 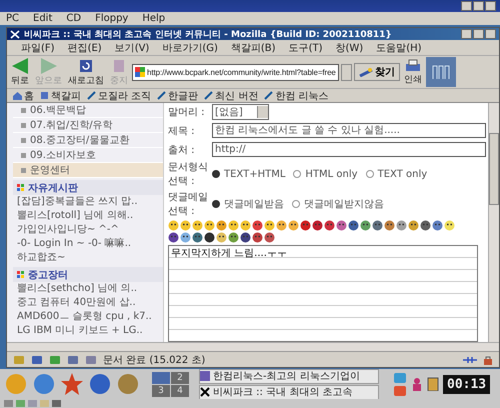 I want to click on radio-option: HTML only, so click(x=325, y=174).